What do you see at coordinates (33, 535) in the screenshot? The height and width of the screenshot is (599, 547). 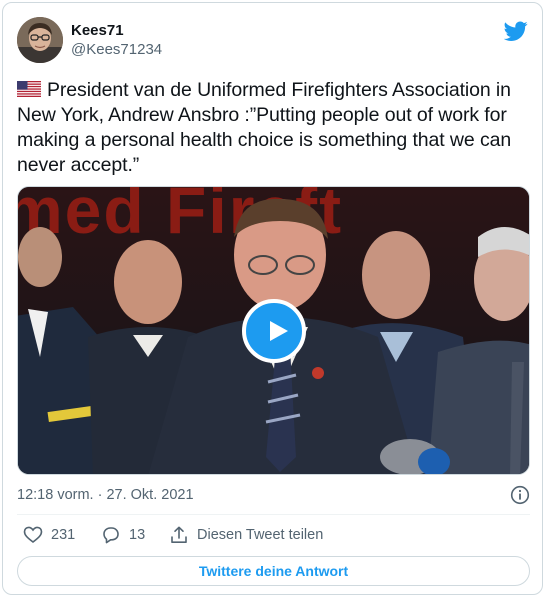 I see `heart-icon` at bounding box center [33, 535].